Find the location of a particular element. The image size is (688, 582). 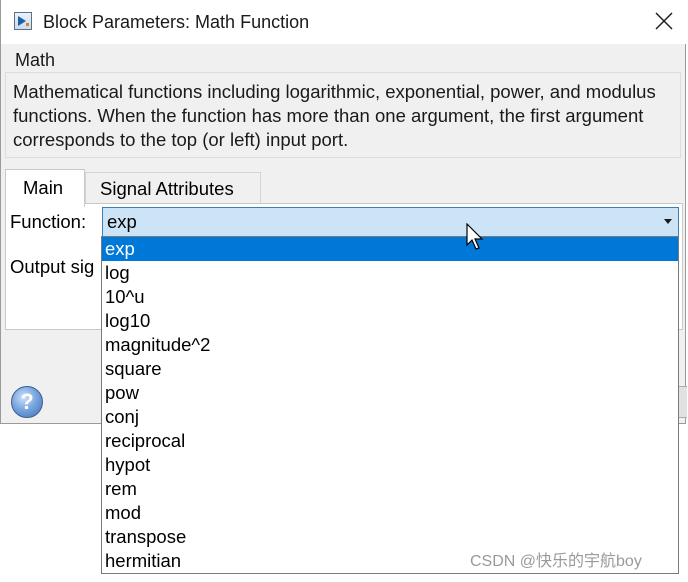

group-title: Math is located at coordinates (35, 60).